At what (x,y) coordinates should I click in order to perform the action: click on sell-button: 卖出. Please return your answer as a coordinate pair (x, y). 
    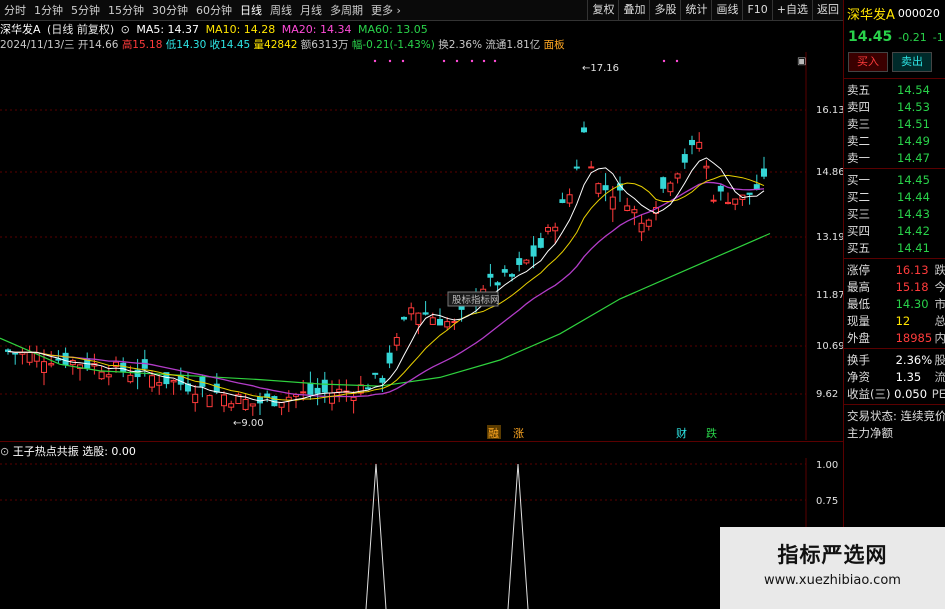
    Looking at the image, I should click on (912, 62).